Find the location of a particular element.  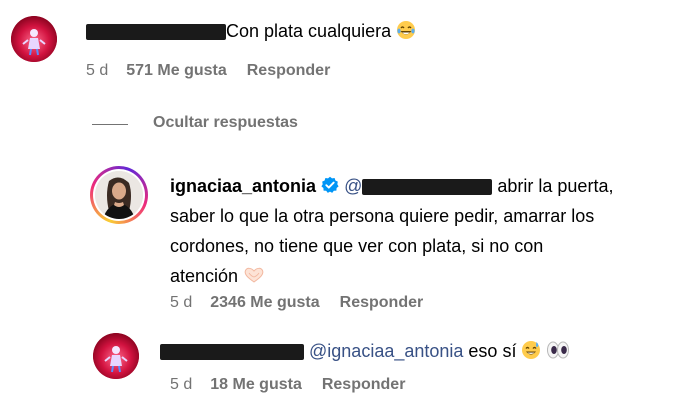

likes-count: 2346 Me gusta is located at coordinates (264, 303).